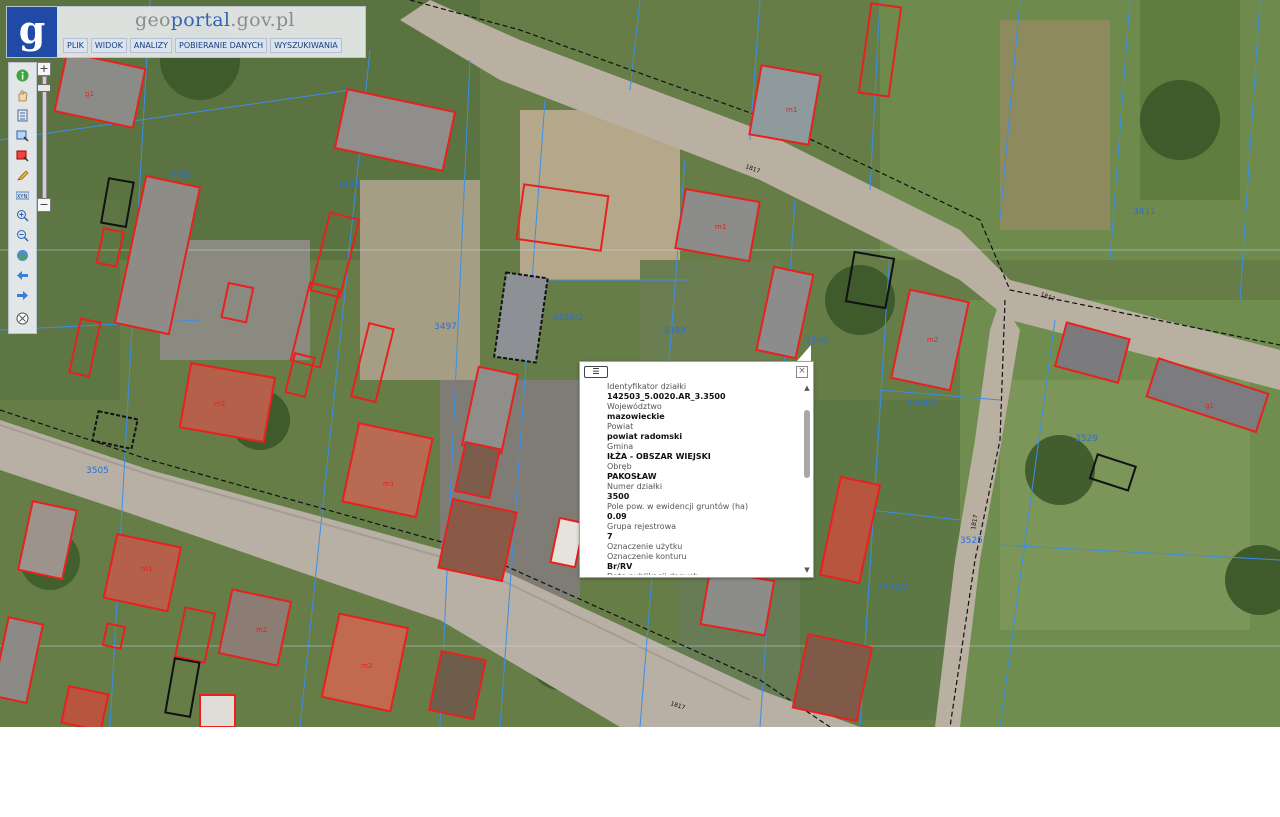  Describe the element at coordinates (807, 479) in the screenshot. I see `popup-scrollbar: ▲ ▼` at that location.